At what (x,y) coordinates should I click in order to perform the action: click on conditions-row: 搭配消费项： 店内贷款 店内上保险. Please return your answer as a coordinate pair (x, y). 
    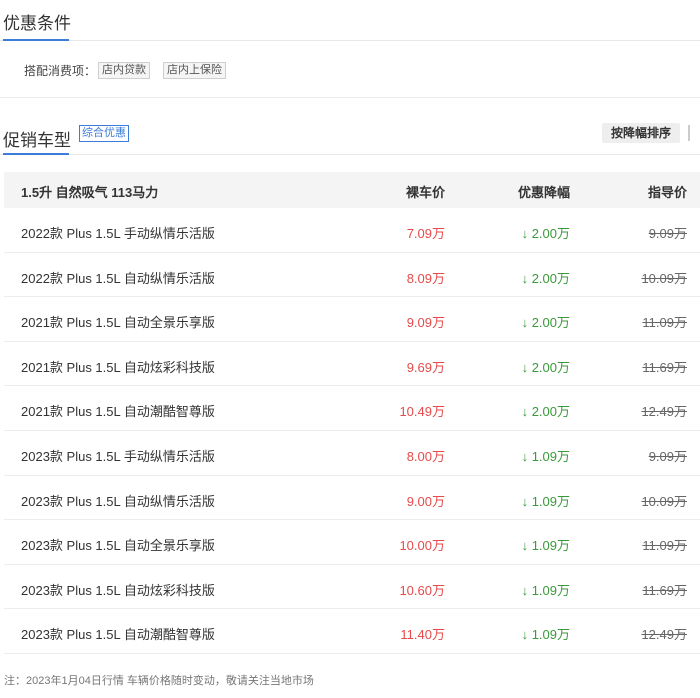
    Looking at the image, I should click on (130, 70).